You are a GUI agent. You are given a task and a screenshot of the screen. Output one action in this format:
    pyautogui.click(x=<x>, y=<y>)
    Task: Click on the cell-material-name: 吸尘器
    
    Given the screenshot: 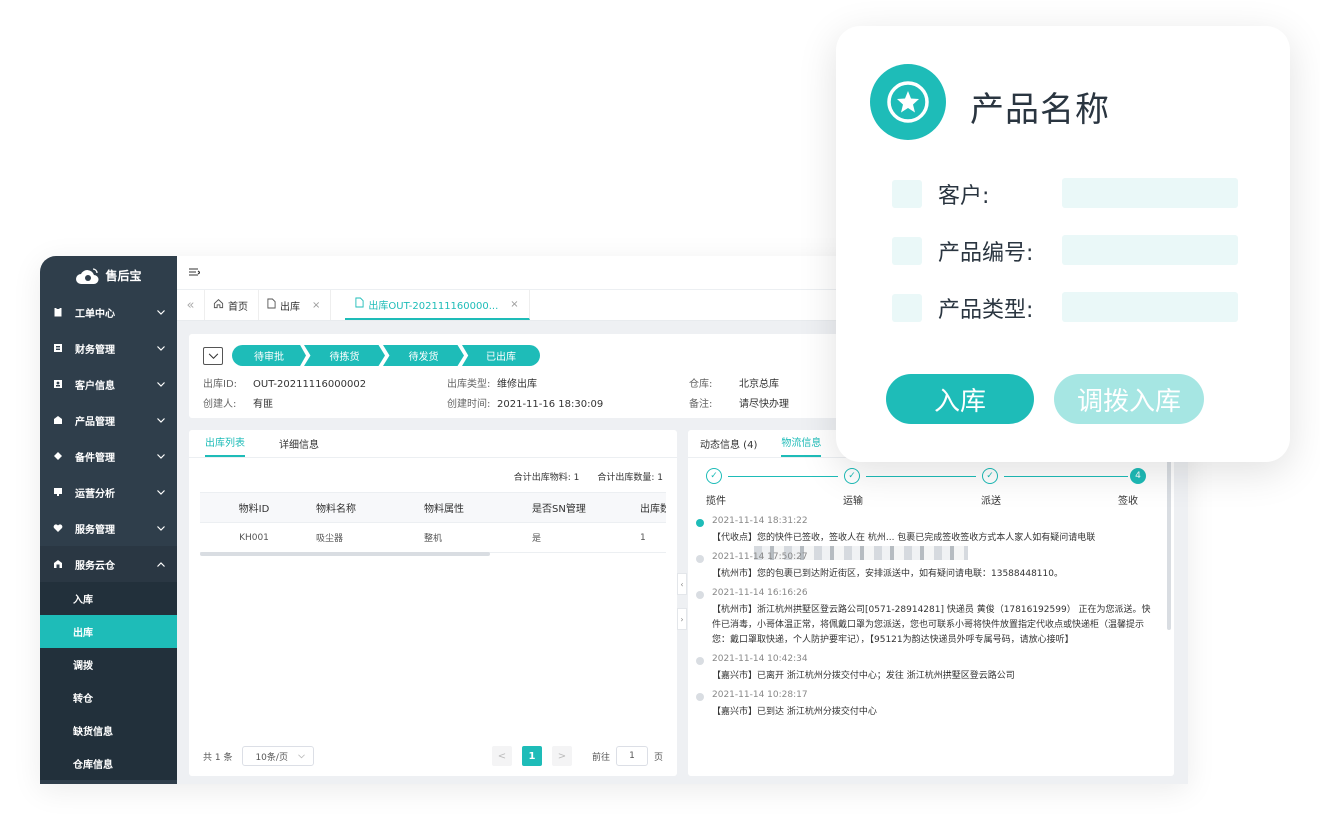 What is the action you would take?
    pyautogui.click(x=330, y=539)
    